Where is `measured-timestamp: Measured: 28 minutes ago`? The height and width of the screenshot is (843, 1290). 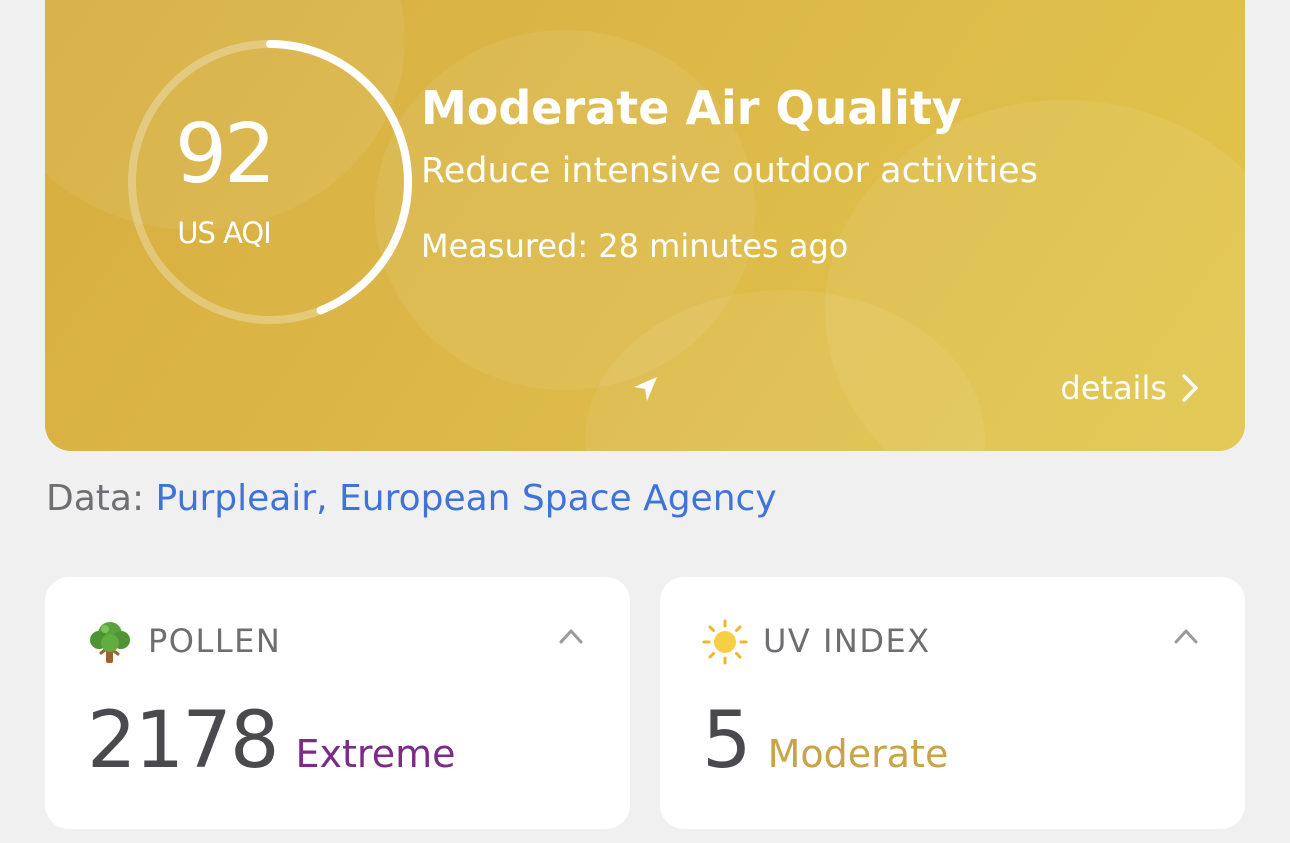
measured-timestamp: Measured: 28 minutes ago is located at coordinates (635, 246).